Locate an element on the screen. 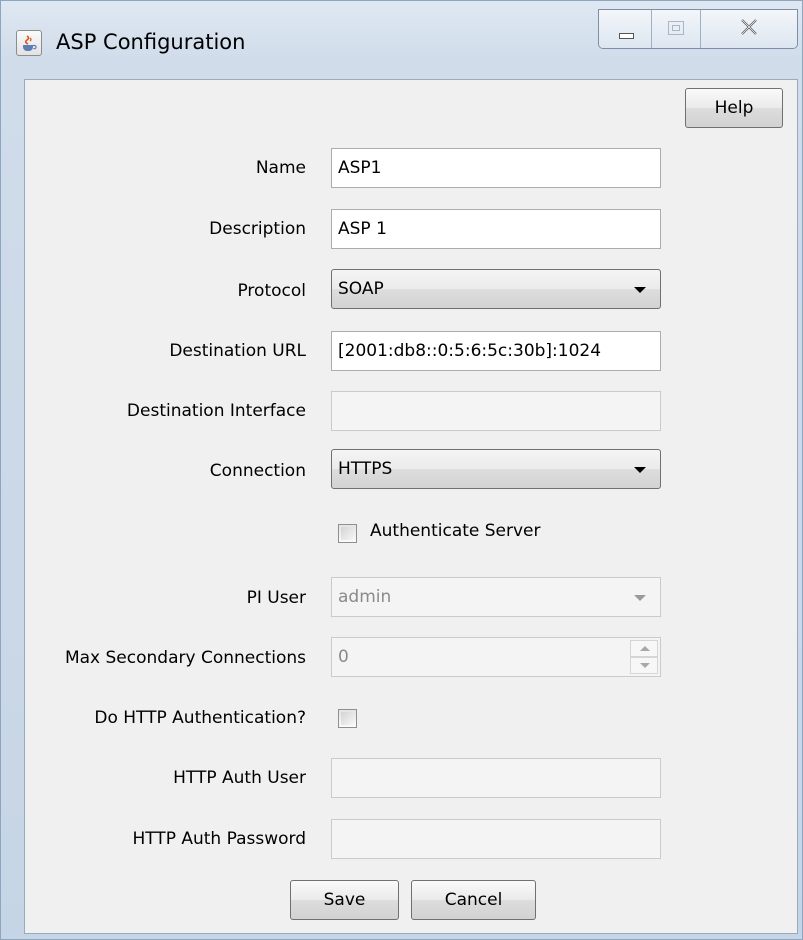  description-label: Description is located at coordinates (257, 229).